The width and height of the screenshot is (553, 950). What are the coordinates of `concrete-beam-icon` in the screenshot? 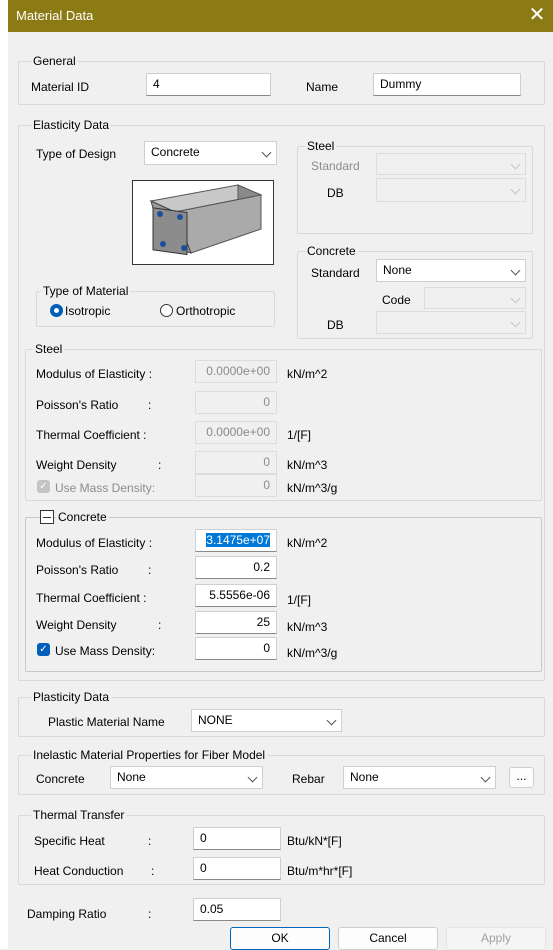 It's located at (206, 220).